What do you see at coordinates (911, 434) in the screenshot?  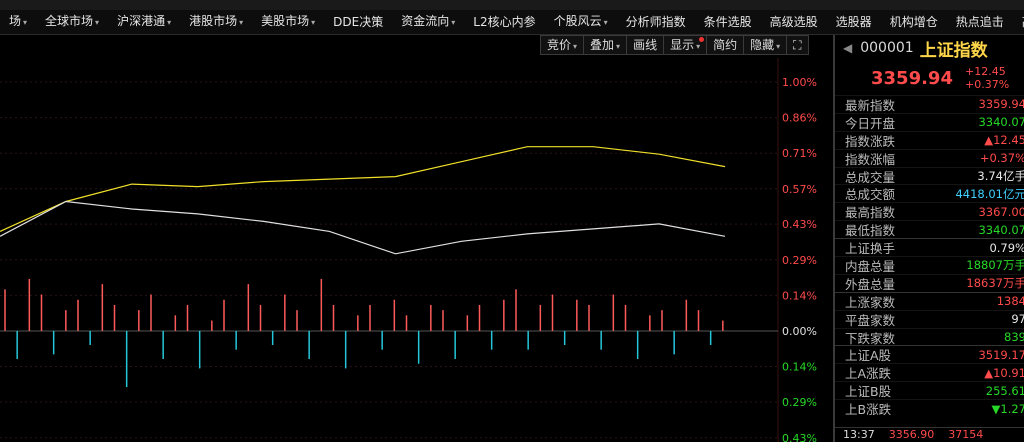 I see `tick-price: 3356.90` at bounding box center [911, 434].